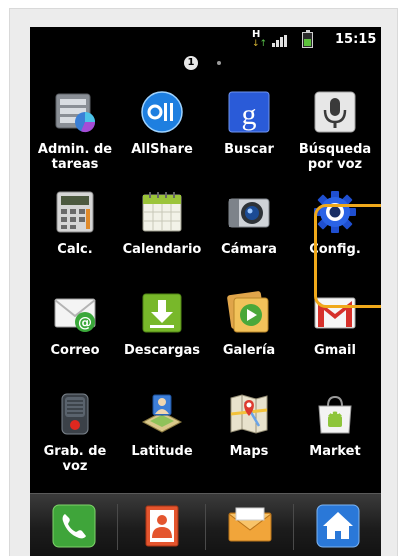 The height and width of the screenshot is (556, 407). Describe the element at coordinates (162, 249) in the screenshot. I see `app-label: Calendario` at that location.